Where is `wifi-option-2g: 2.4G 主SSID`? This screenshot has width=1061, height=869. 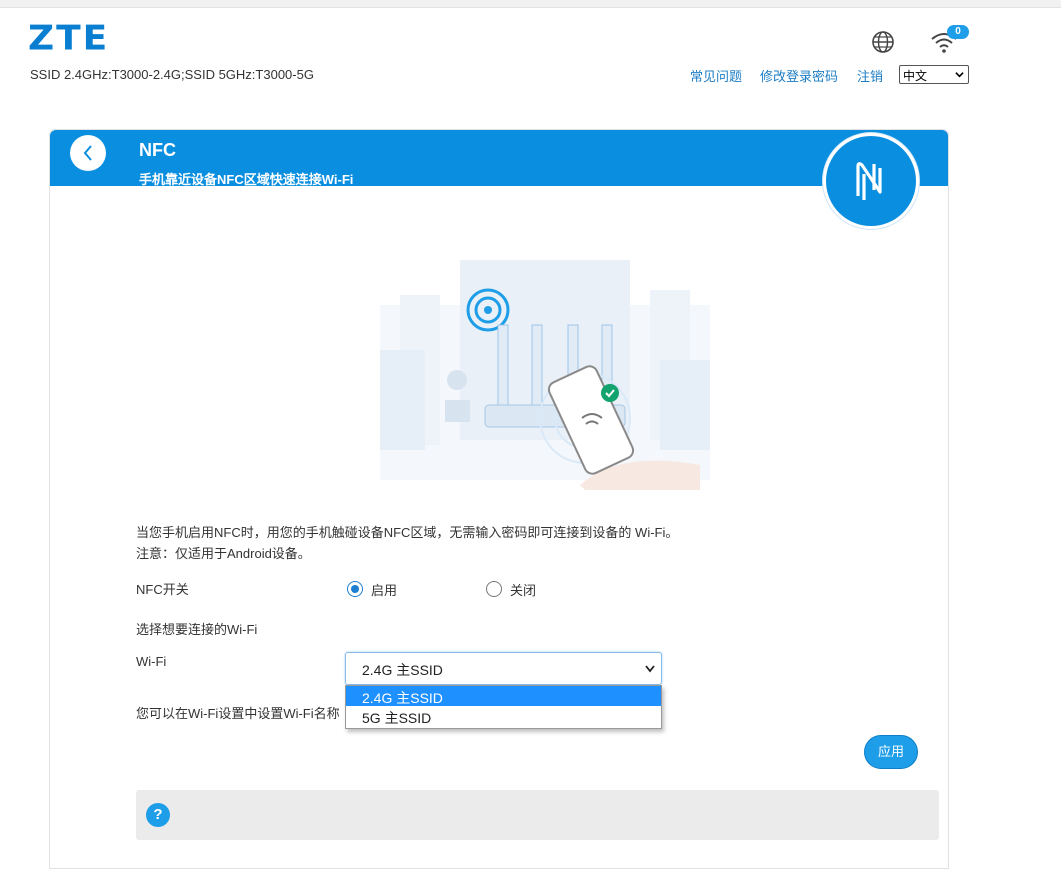 wifi-option-2g: 2.4G 主SSID is located at coordinates (503, 696).